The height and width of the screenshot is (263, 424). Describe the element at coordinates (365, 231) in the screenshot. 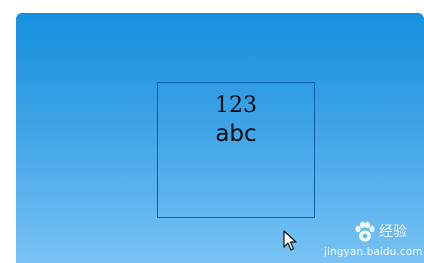

I see `paw-icon` at that location.